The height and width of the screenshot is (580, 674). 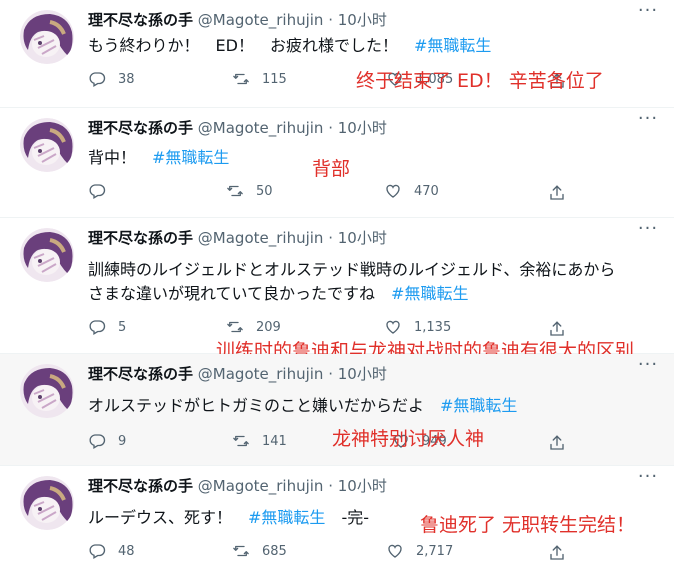 What do you see at coordinates (268, 327) in the screenshot?
I see `retweet-count: 209` at bounding box center [268, 327].